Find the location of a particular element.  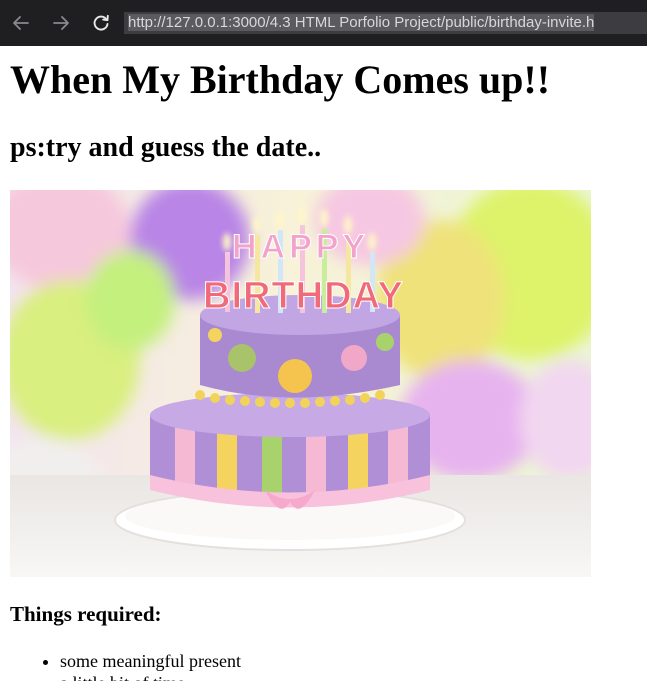

arrow-right-icon is located at coordinates (61, 23).